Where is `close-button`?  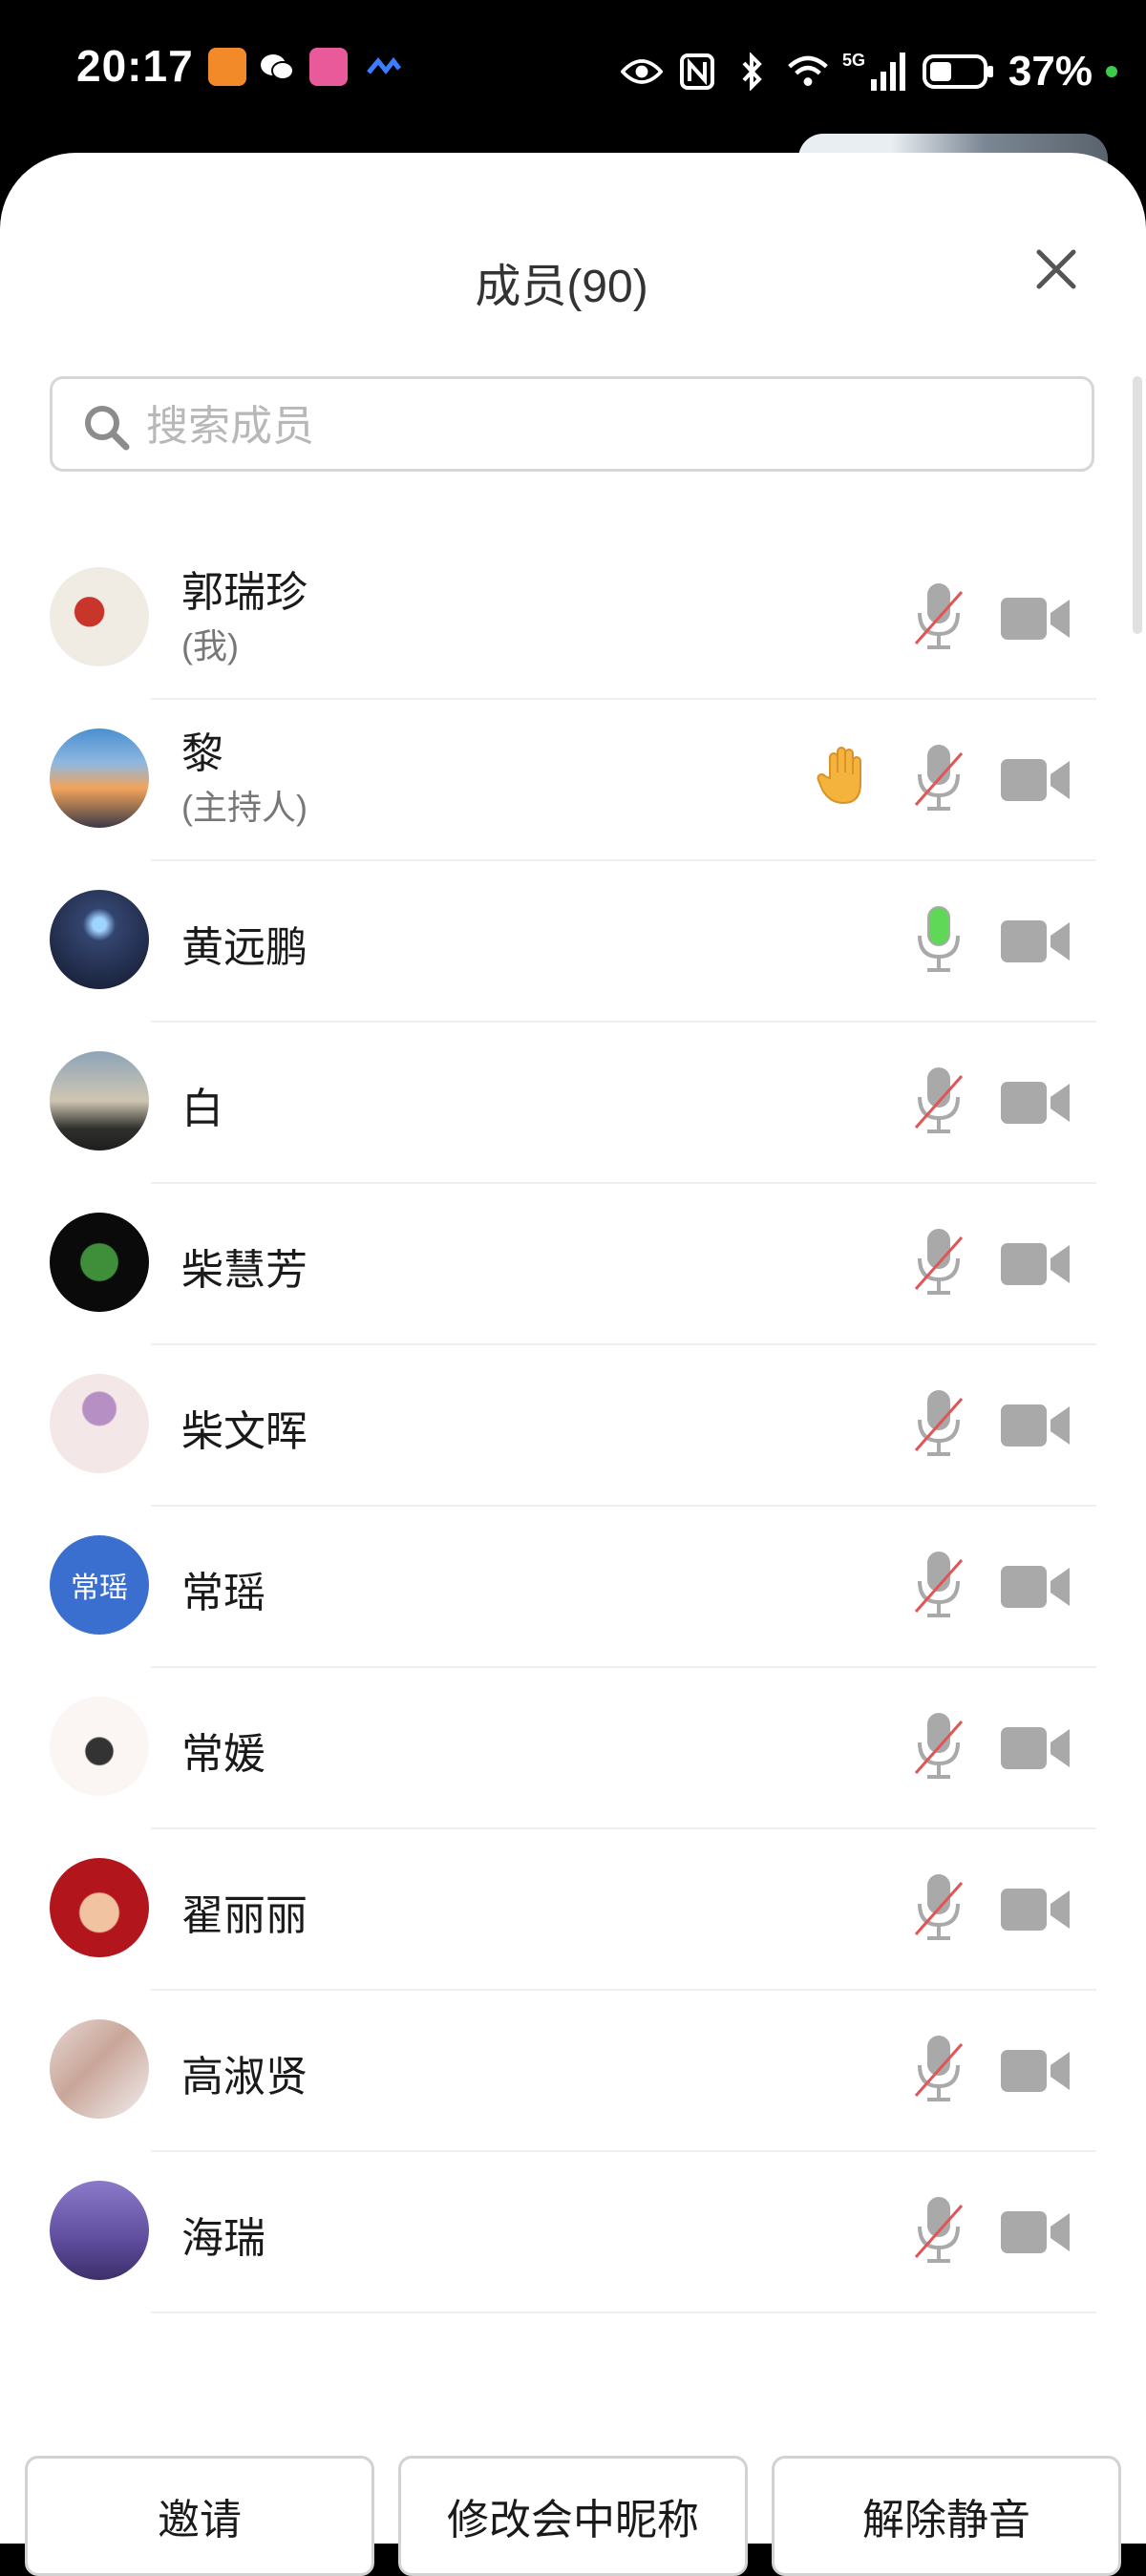
close-button is located at coordinates (1056, 269).